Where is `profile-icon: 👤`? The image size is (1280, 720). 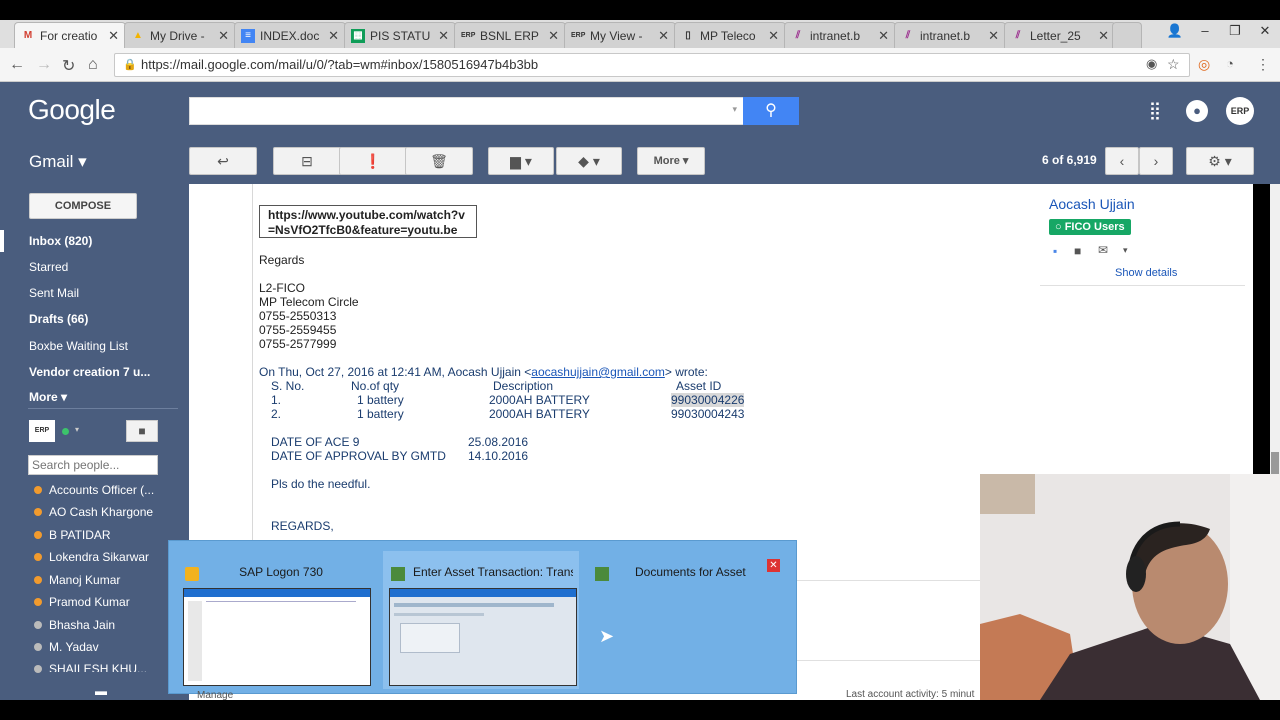
profile-icon: 👤 is located at coordinates (1175, 31).